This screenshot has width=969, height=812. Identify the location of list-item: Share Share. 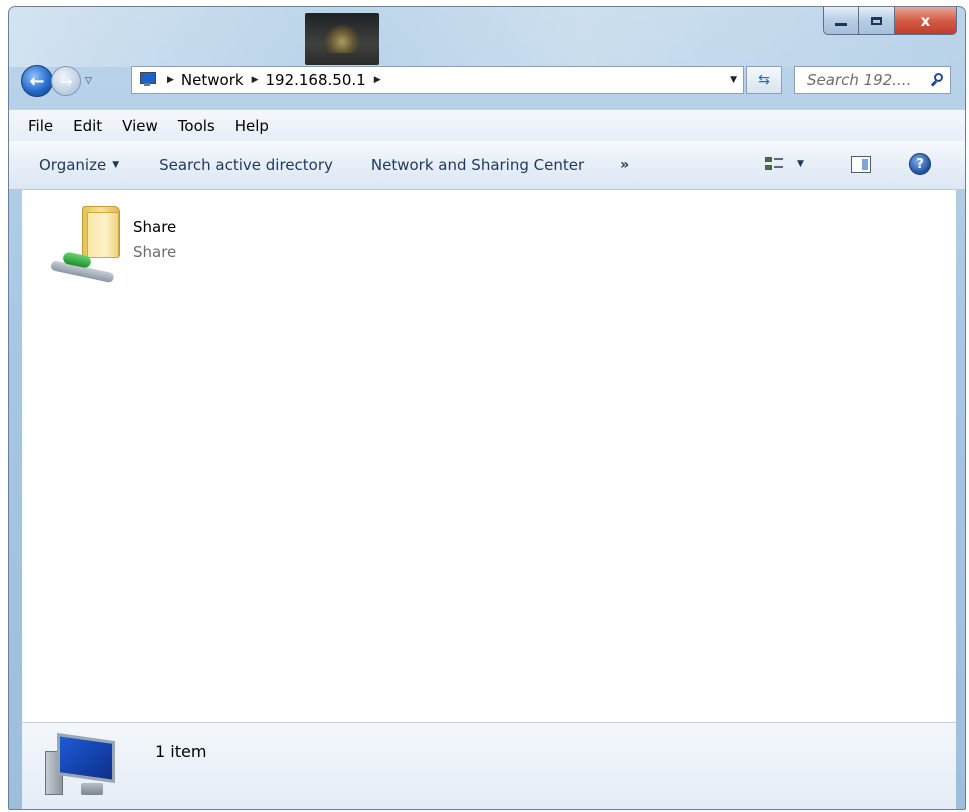
(144, 244).